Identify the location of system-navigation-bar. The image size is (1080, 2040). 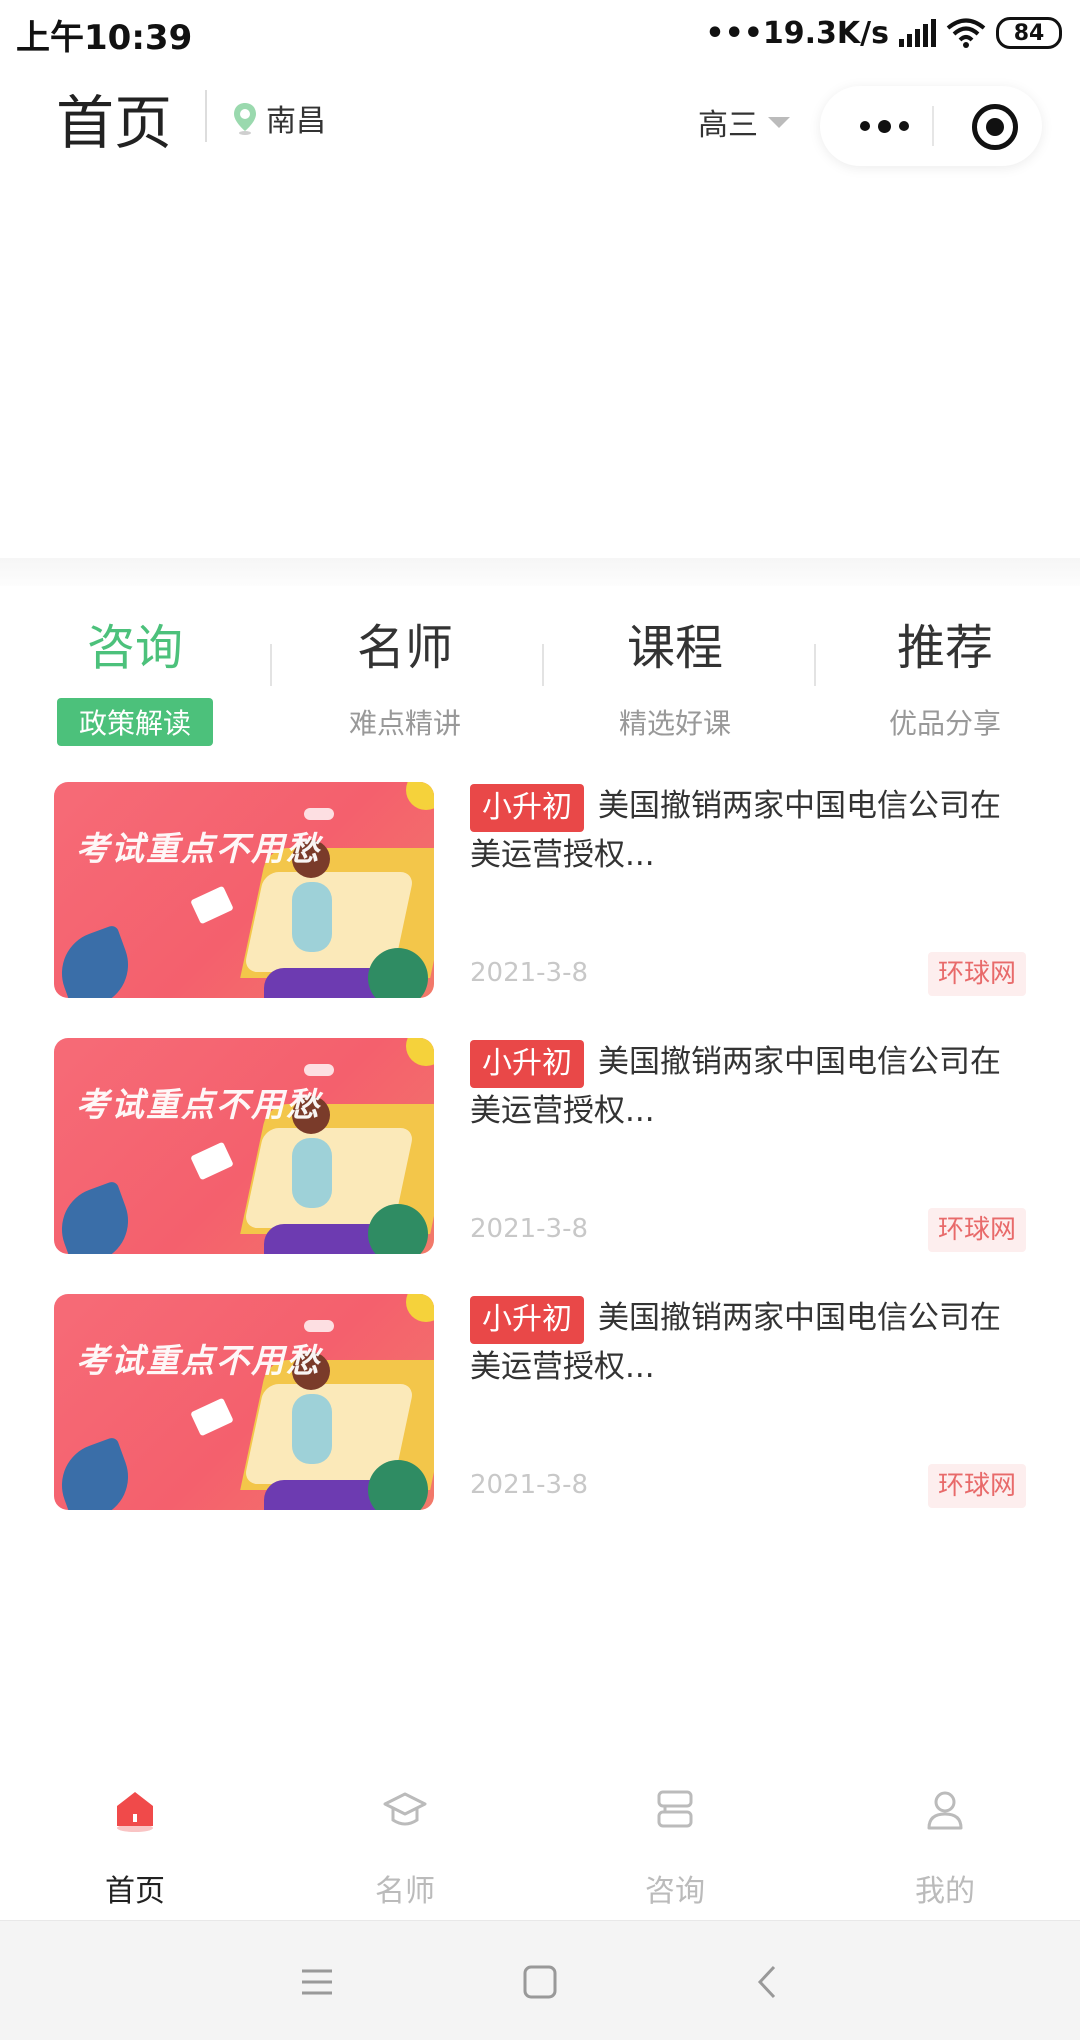
(540, 1980).